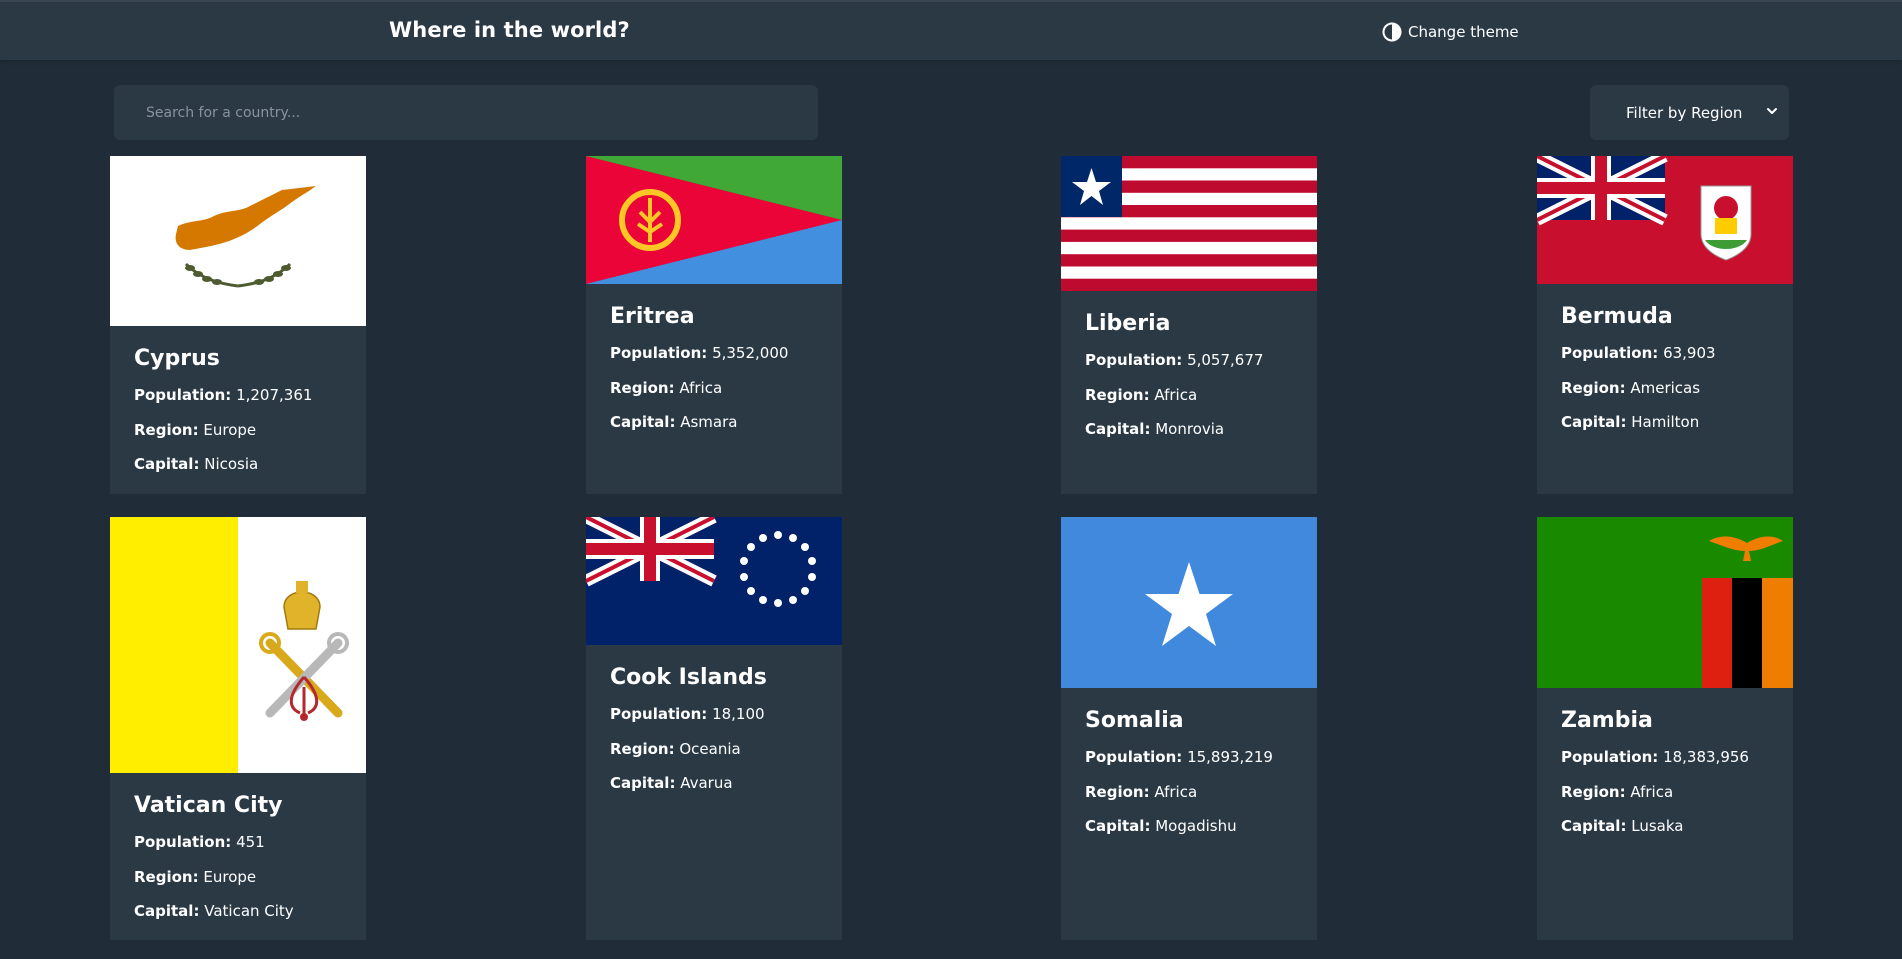 Image resolution: width=1902 pixels, height=959 pixels. What do you see at coordinates (238, 241) in the screenshot?
I see `cyprus-flag-image` at bounding box center [238, 241].